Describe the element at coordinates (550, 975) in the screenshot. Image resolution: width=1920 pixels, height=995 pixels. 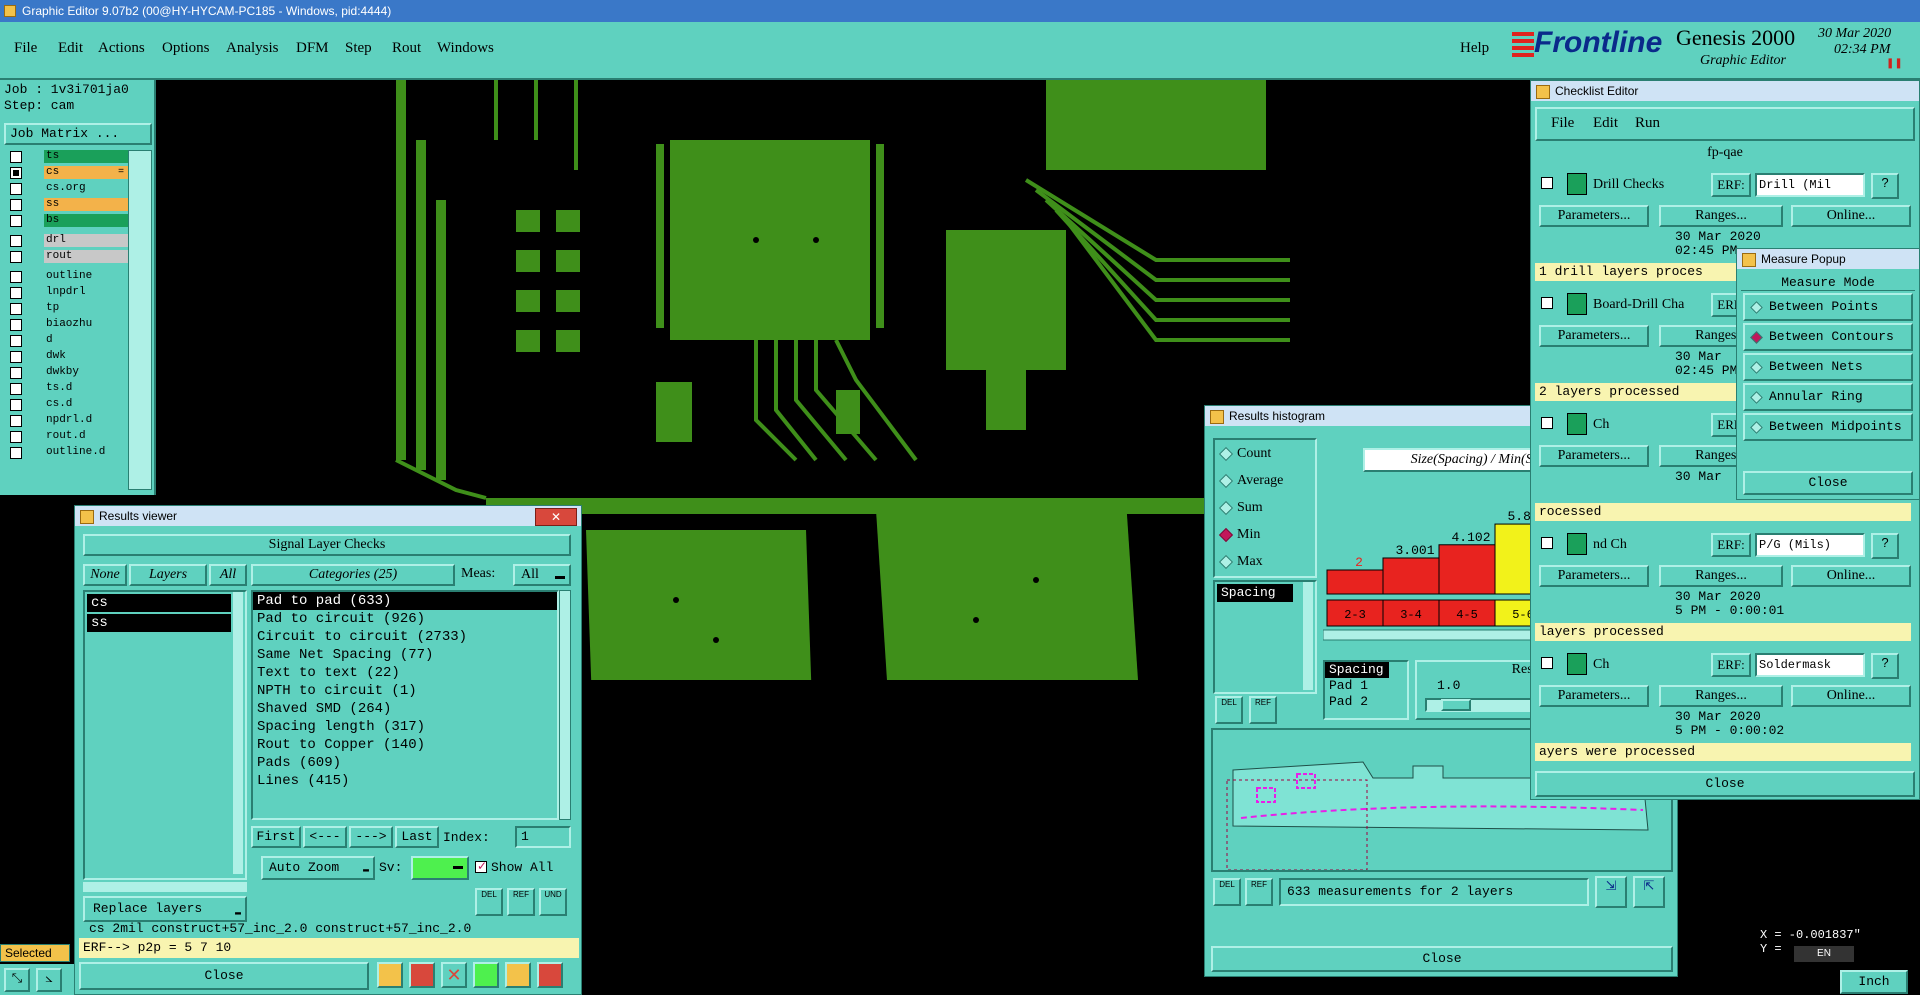
I see `histogram-icon` at that location.